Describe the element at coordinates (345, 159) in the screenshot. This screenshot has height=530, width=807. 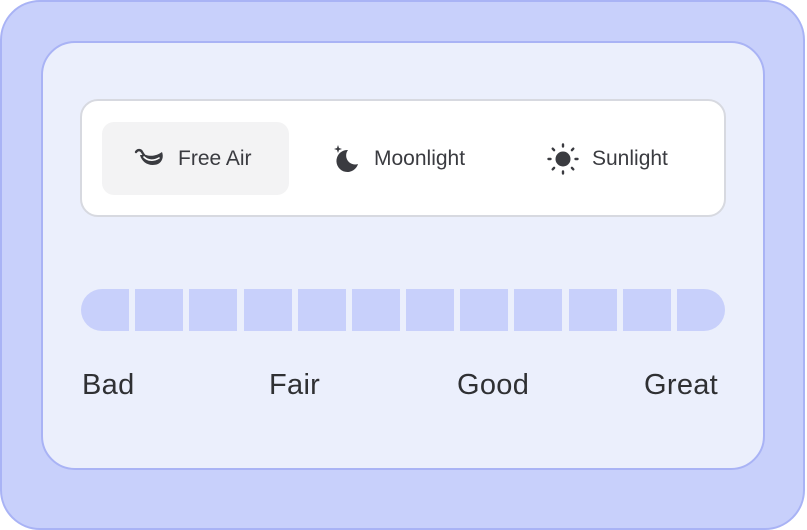
I see `moon-icon` at that location.